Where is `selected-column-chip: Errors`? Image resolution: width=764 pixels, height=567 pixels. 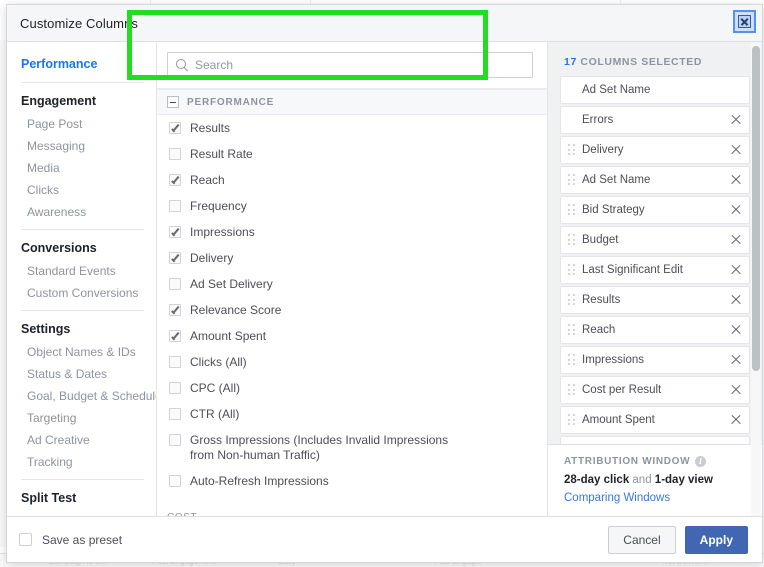
selected-column-chip: Errors is located at coordinates (655, 120).